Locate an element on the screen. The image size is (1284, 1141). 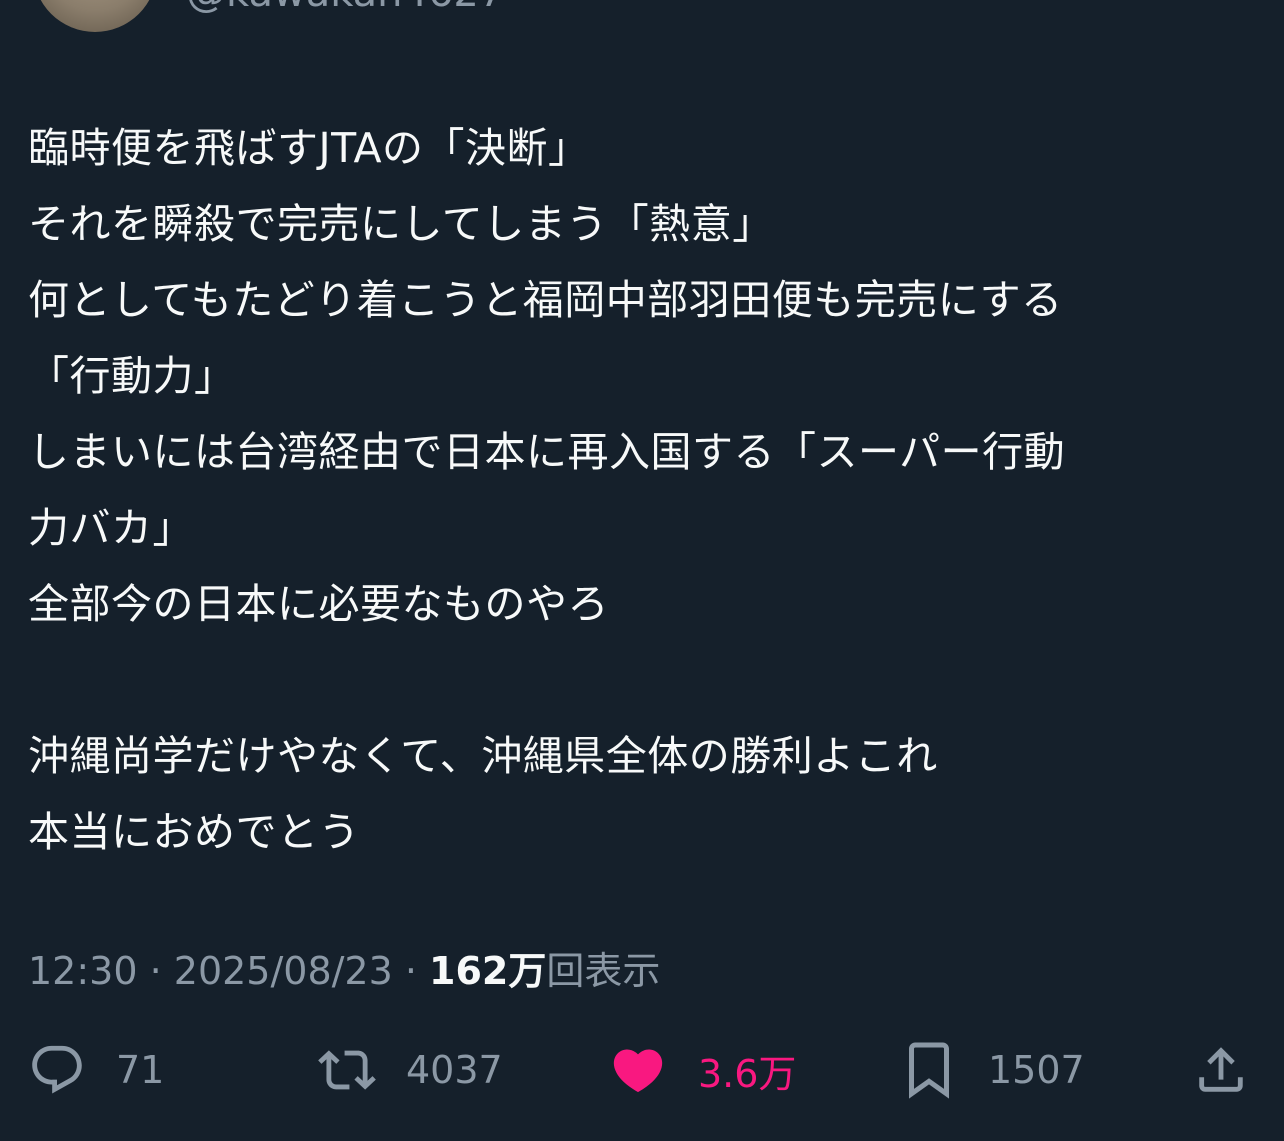
share-icon is located at coordinates (1221, 1069).